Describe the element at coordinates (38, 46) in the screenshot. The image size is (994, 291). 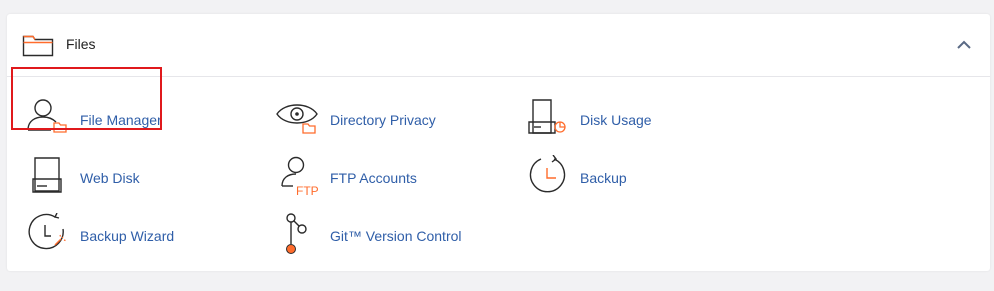
I see `folder-icon` at that location.